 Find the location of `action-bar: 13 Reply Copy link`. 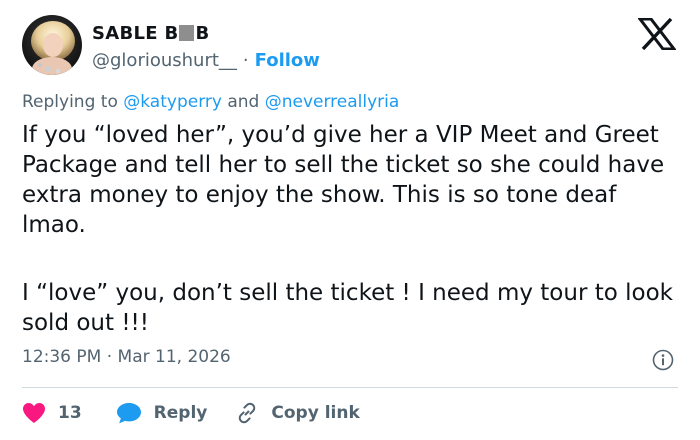

action-bar: 13 Reply Copy link is located at coordinates (191, 413).